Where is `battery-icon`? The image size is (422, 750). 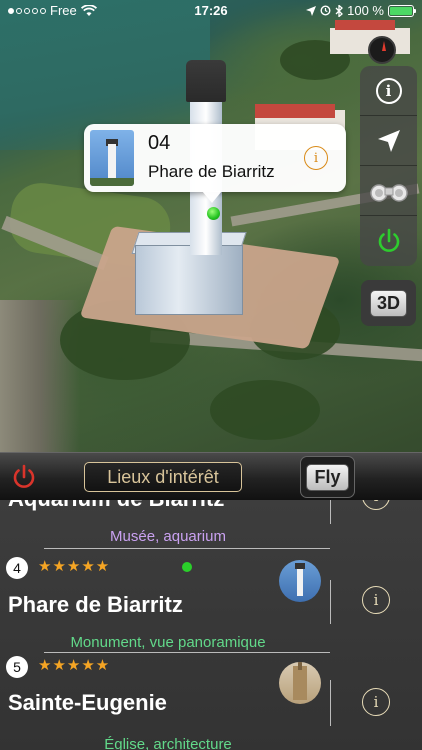
battery-icon is located at coordinates (402, 10).